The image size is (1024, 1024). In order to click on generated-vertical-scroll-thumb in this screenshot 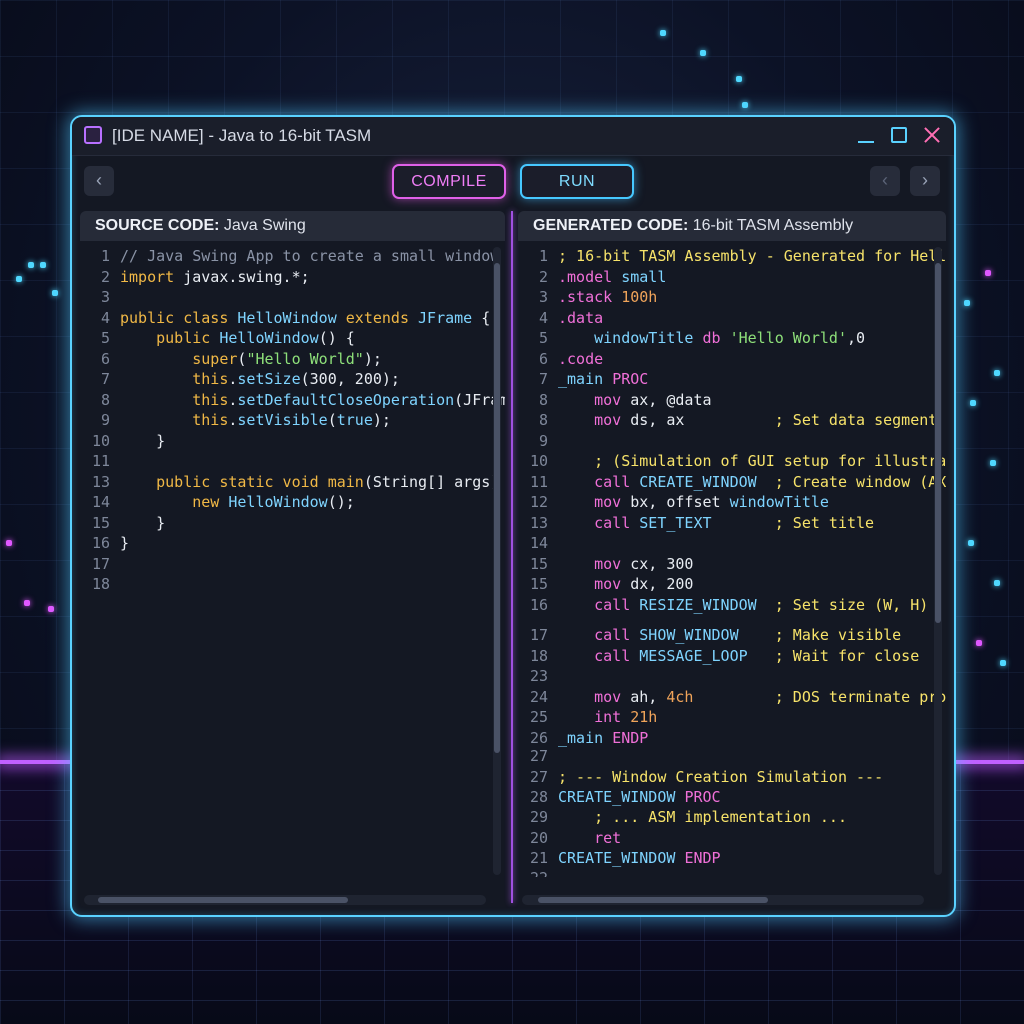, I will do `click(938, 443)`.